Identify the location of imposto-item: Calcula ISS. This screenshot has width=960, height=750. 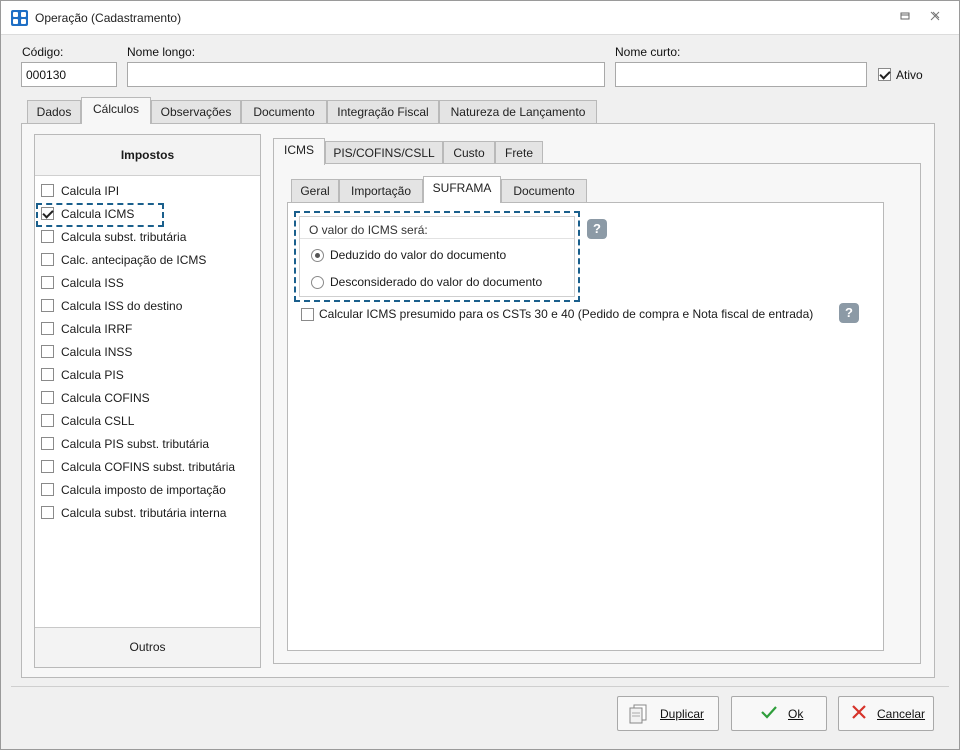
(147, 283).